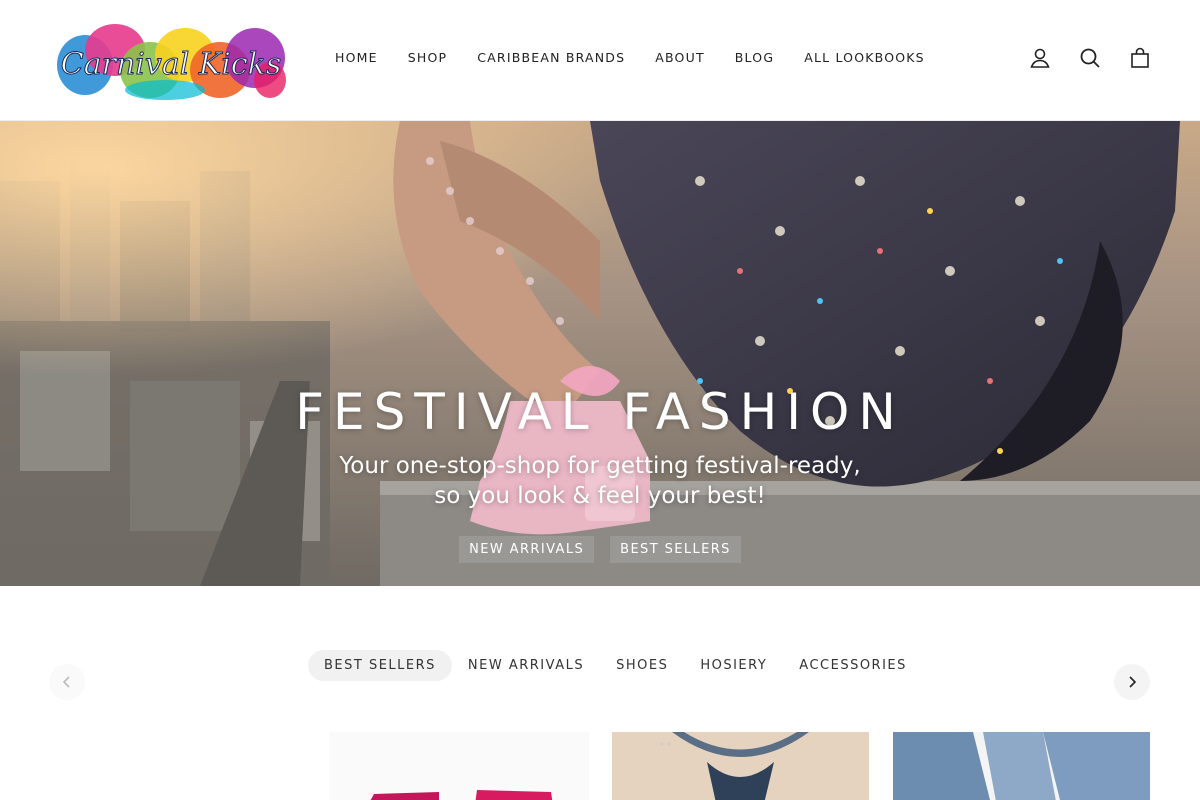 This screenshot has width=1200, height=800. What do you see at coordinates (1140, 58) in the screenshot?
I see `cart-icon` at bounding box center [1140, 58].